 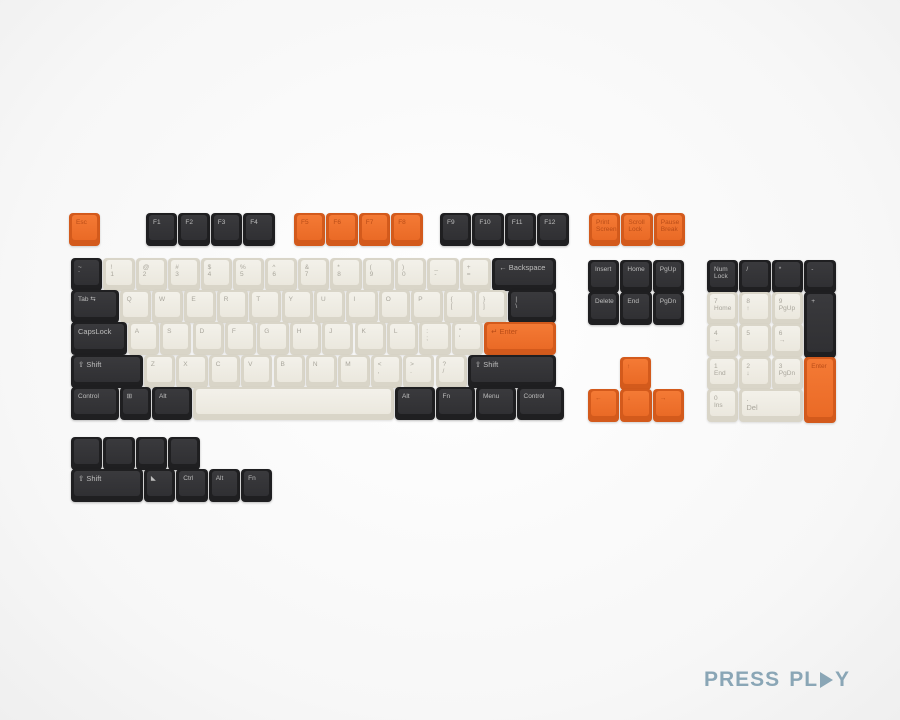 I want to click on keycap-rshift: ⇧ Shift, so click(x=511, y=371).